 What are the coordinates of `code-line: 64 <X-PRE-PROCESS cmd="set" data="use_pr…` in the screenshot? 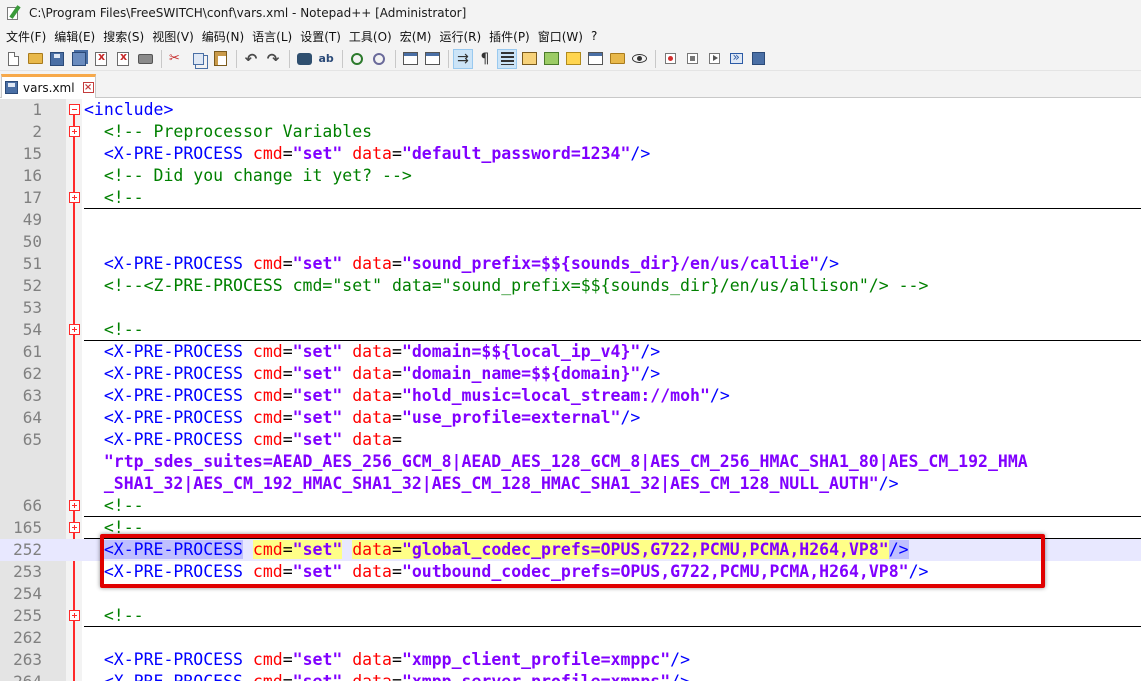 It's located at (570, 418).